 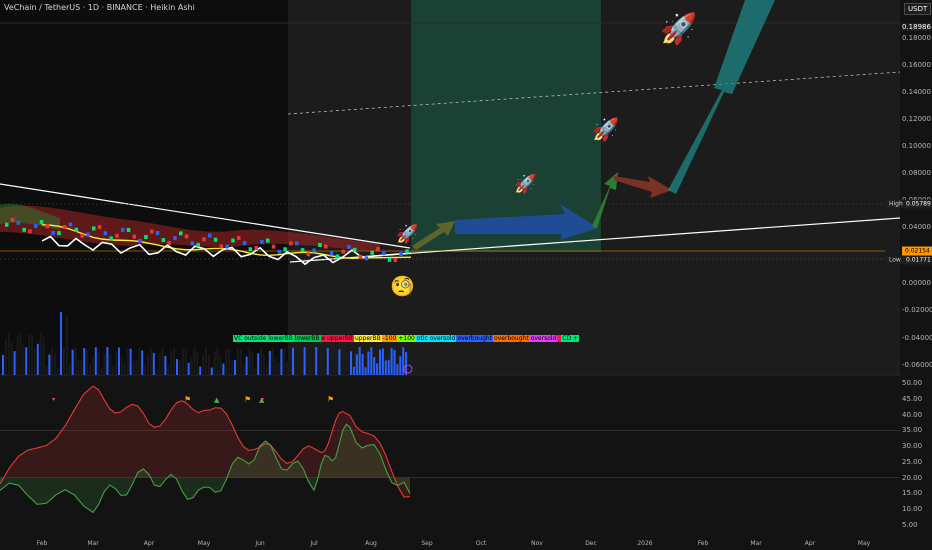 I want to click on price-tick-label: 0.14000, so click(x=916, y=92).